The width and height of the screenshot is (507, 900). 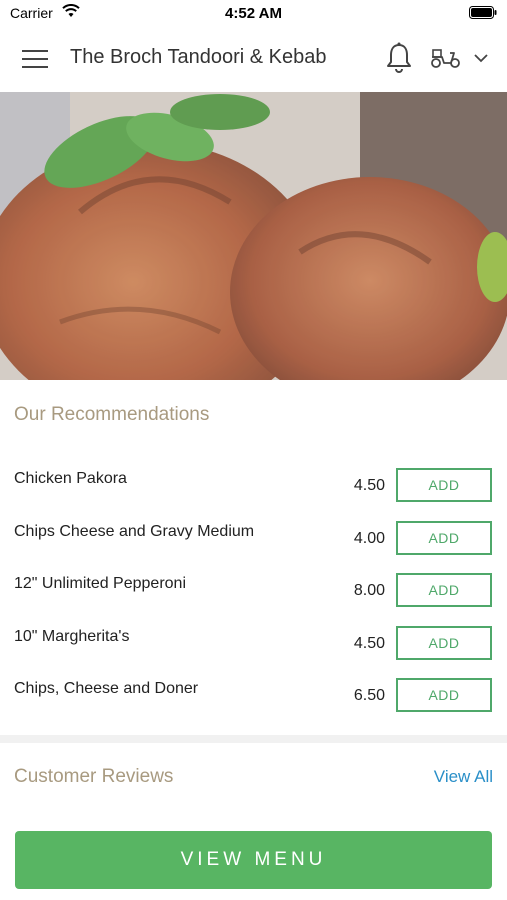 I want to click on item-name: Chicken Pakora, so click(x=70, y=478).